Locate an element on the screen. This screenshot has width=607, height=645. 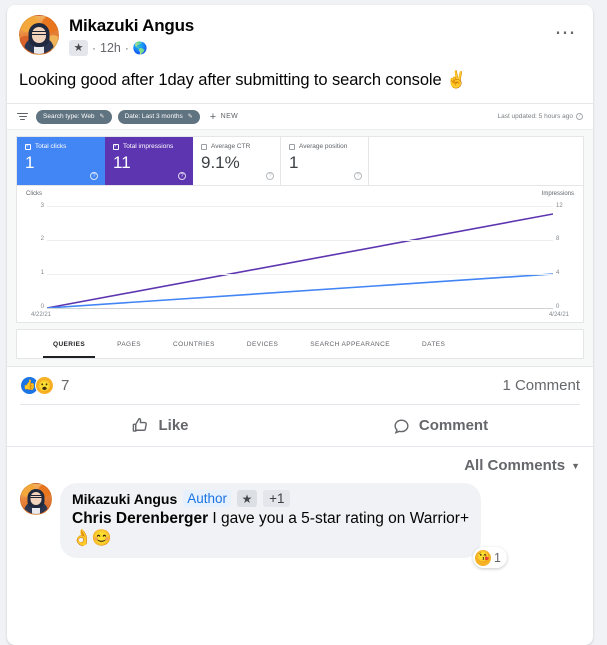
tab-queries: QUERIES is located at coordinates (69, 344).